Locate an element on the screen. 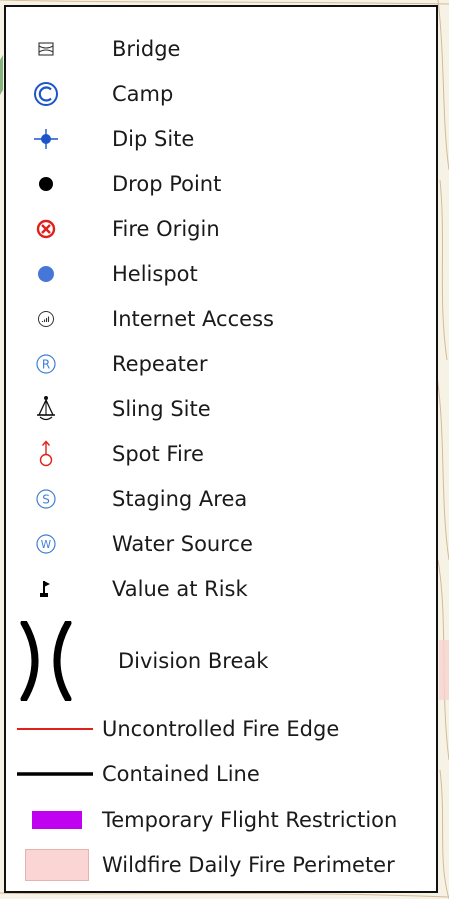 The width and height of the screenshot is (449, 899). legend-item-staging-area: S Staging Area is located at coordinates (221, 499).